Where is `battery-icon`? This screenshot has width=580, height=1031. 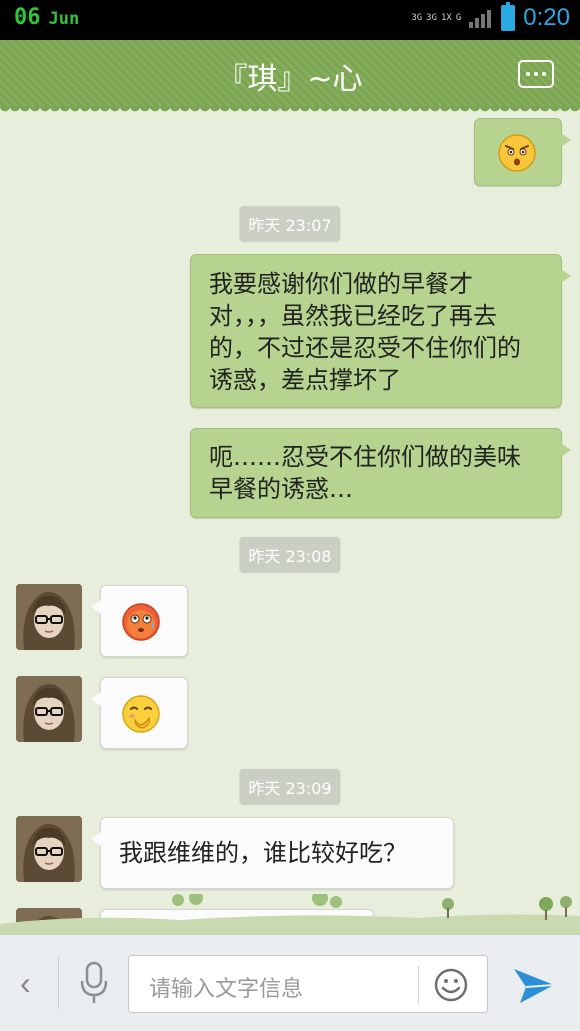 battery-icon is located at coordinates (508, 16).